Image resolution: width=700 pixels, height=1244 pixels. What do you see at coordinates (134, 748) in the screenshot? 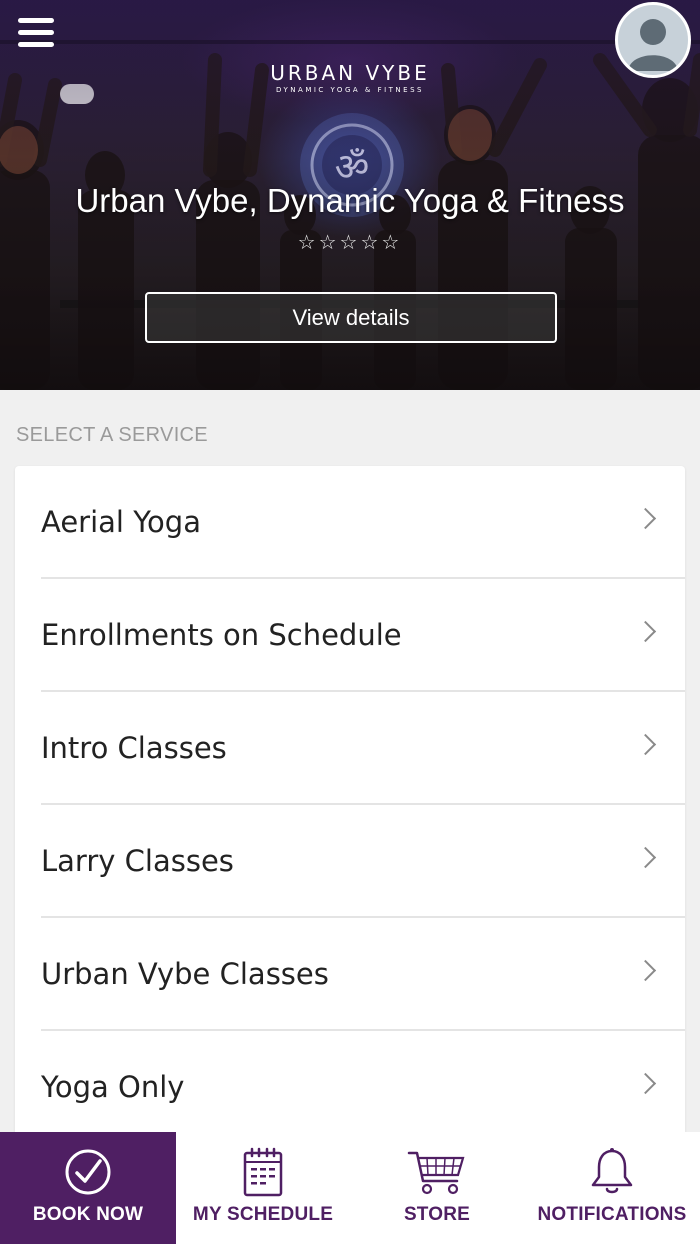
I see `service-item-label: Intro Classes` at bounding box center [134, 748].